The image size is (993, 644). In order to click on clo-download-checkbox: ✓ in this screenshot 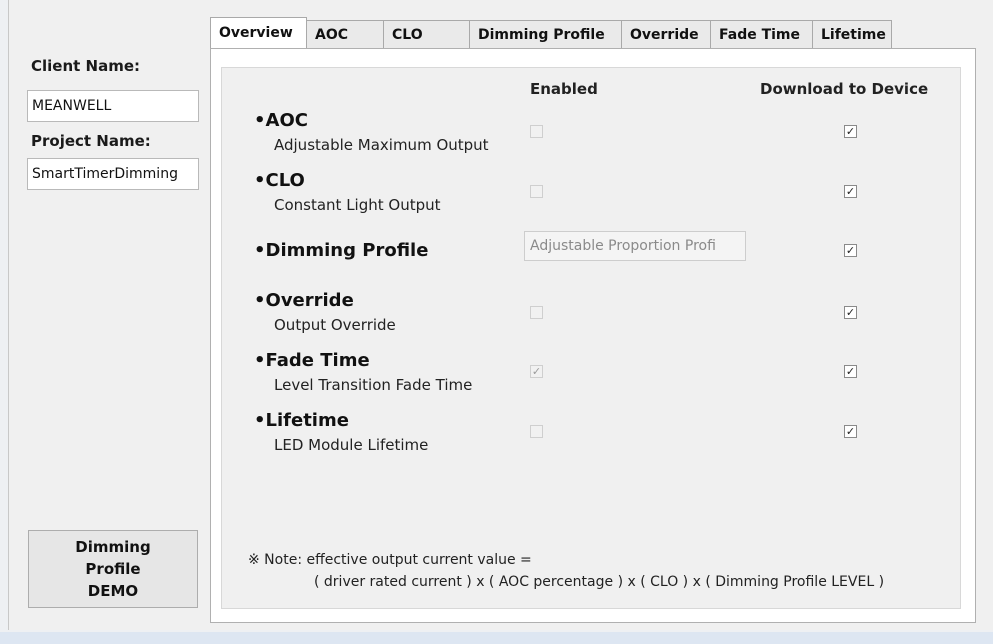, I will do `click(850, 191)`.